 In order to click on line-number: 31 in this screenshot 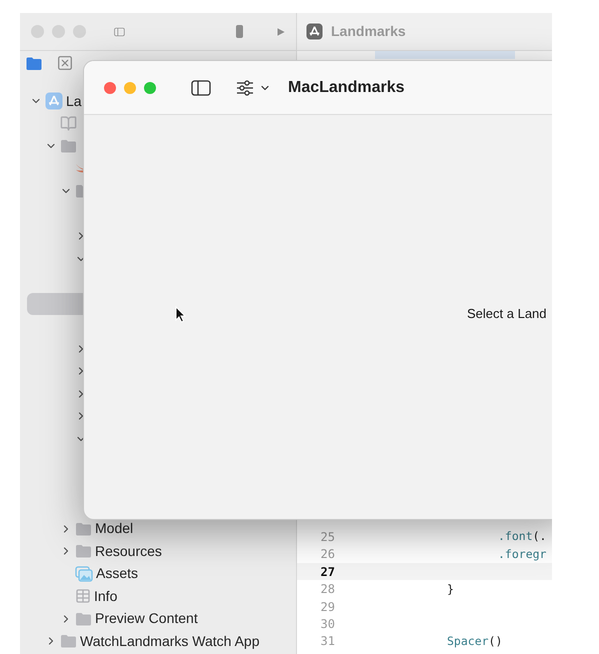, I will do `click(327, 641)`.